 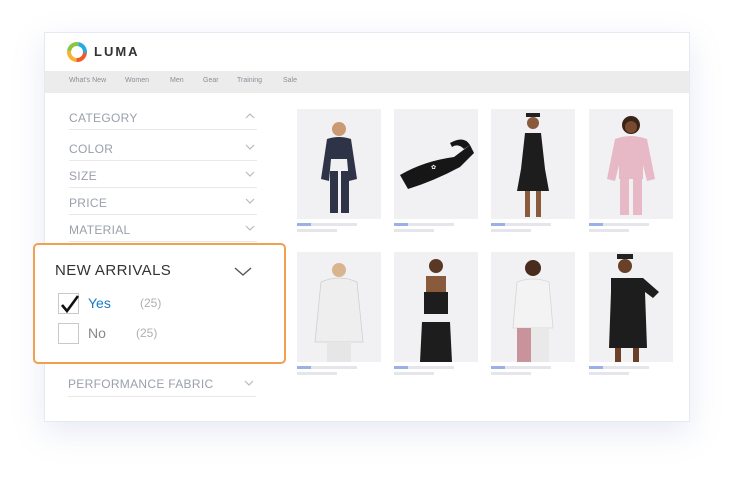 What do you see at coordinates (163, 228) in the screenshot?
I see `filter-material: MATERIAL` at bounding box center [163, 228].